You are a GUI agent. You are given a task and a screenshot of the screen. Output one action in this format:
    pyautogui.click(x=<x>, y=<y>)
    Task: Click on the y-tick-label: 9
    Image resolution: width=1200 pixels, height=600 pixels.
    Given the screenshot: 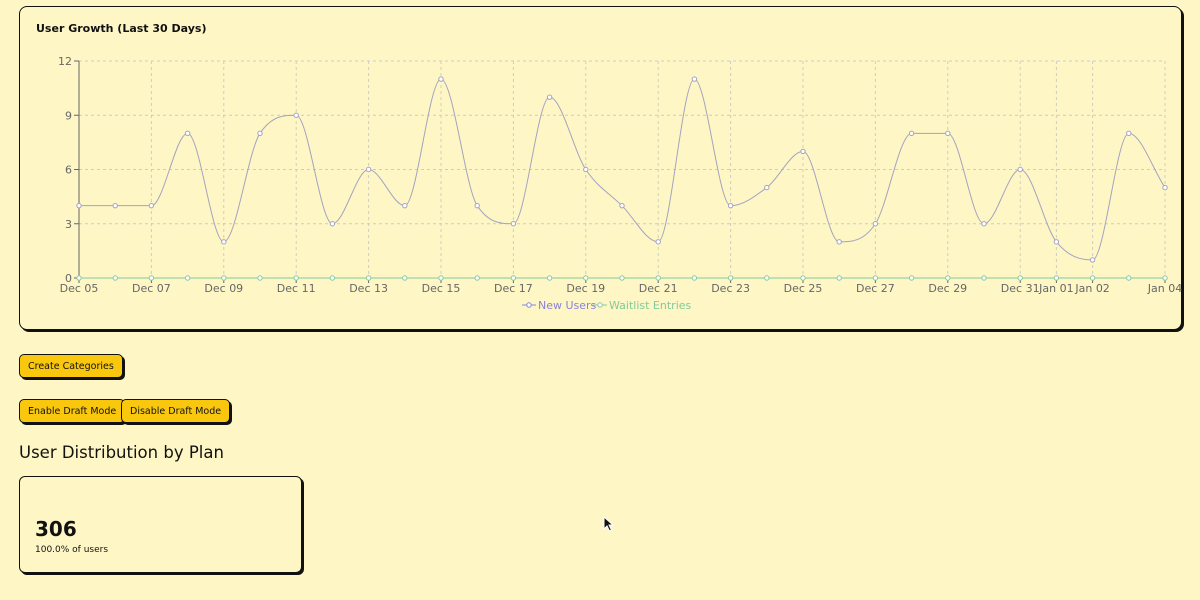 What is the action you would take?
    pyautogui.click(x=68, y=115)
    